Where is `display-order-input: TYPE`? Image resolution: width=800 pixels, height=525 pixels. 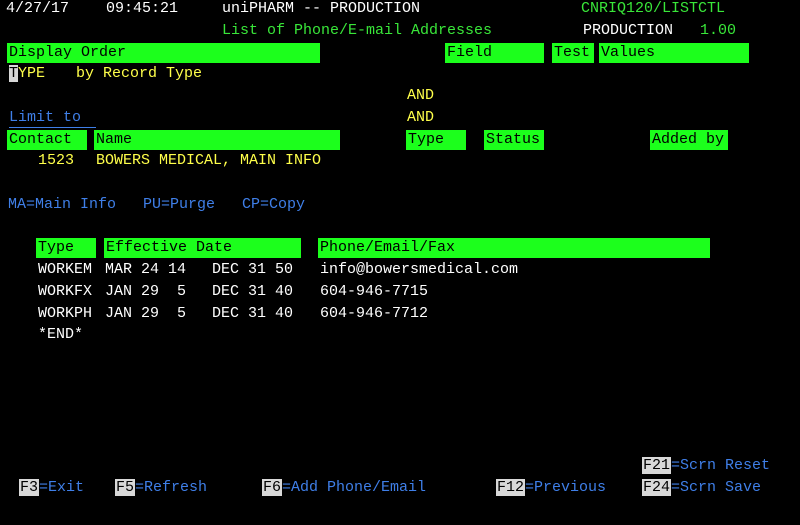 display-order-input: TYPE is located at coordinates (27, 74).